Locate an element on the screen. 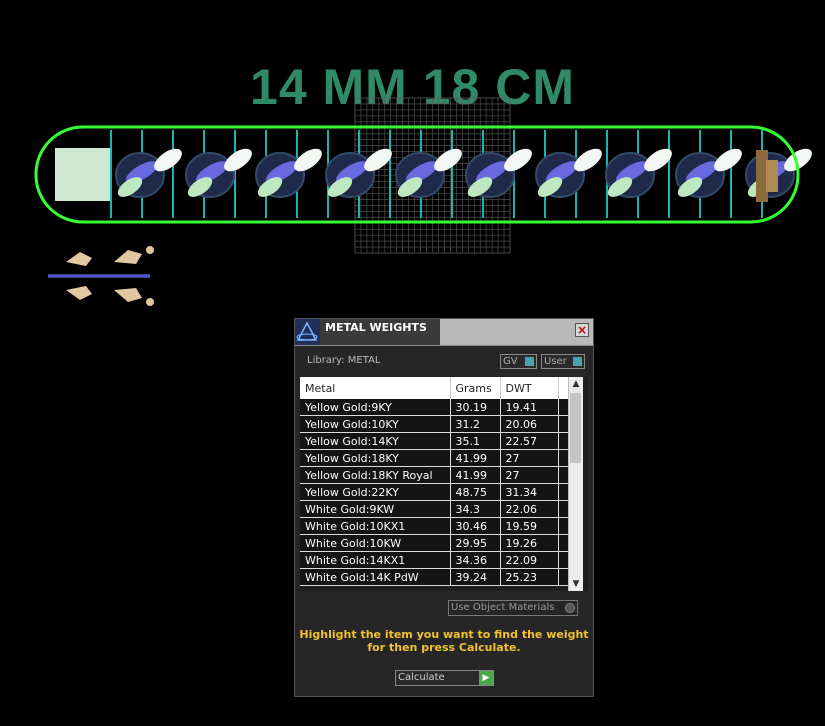  close-icon: × is located at coordinates (582, 330).